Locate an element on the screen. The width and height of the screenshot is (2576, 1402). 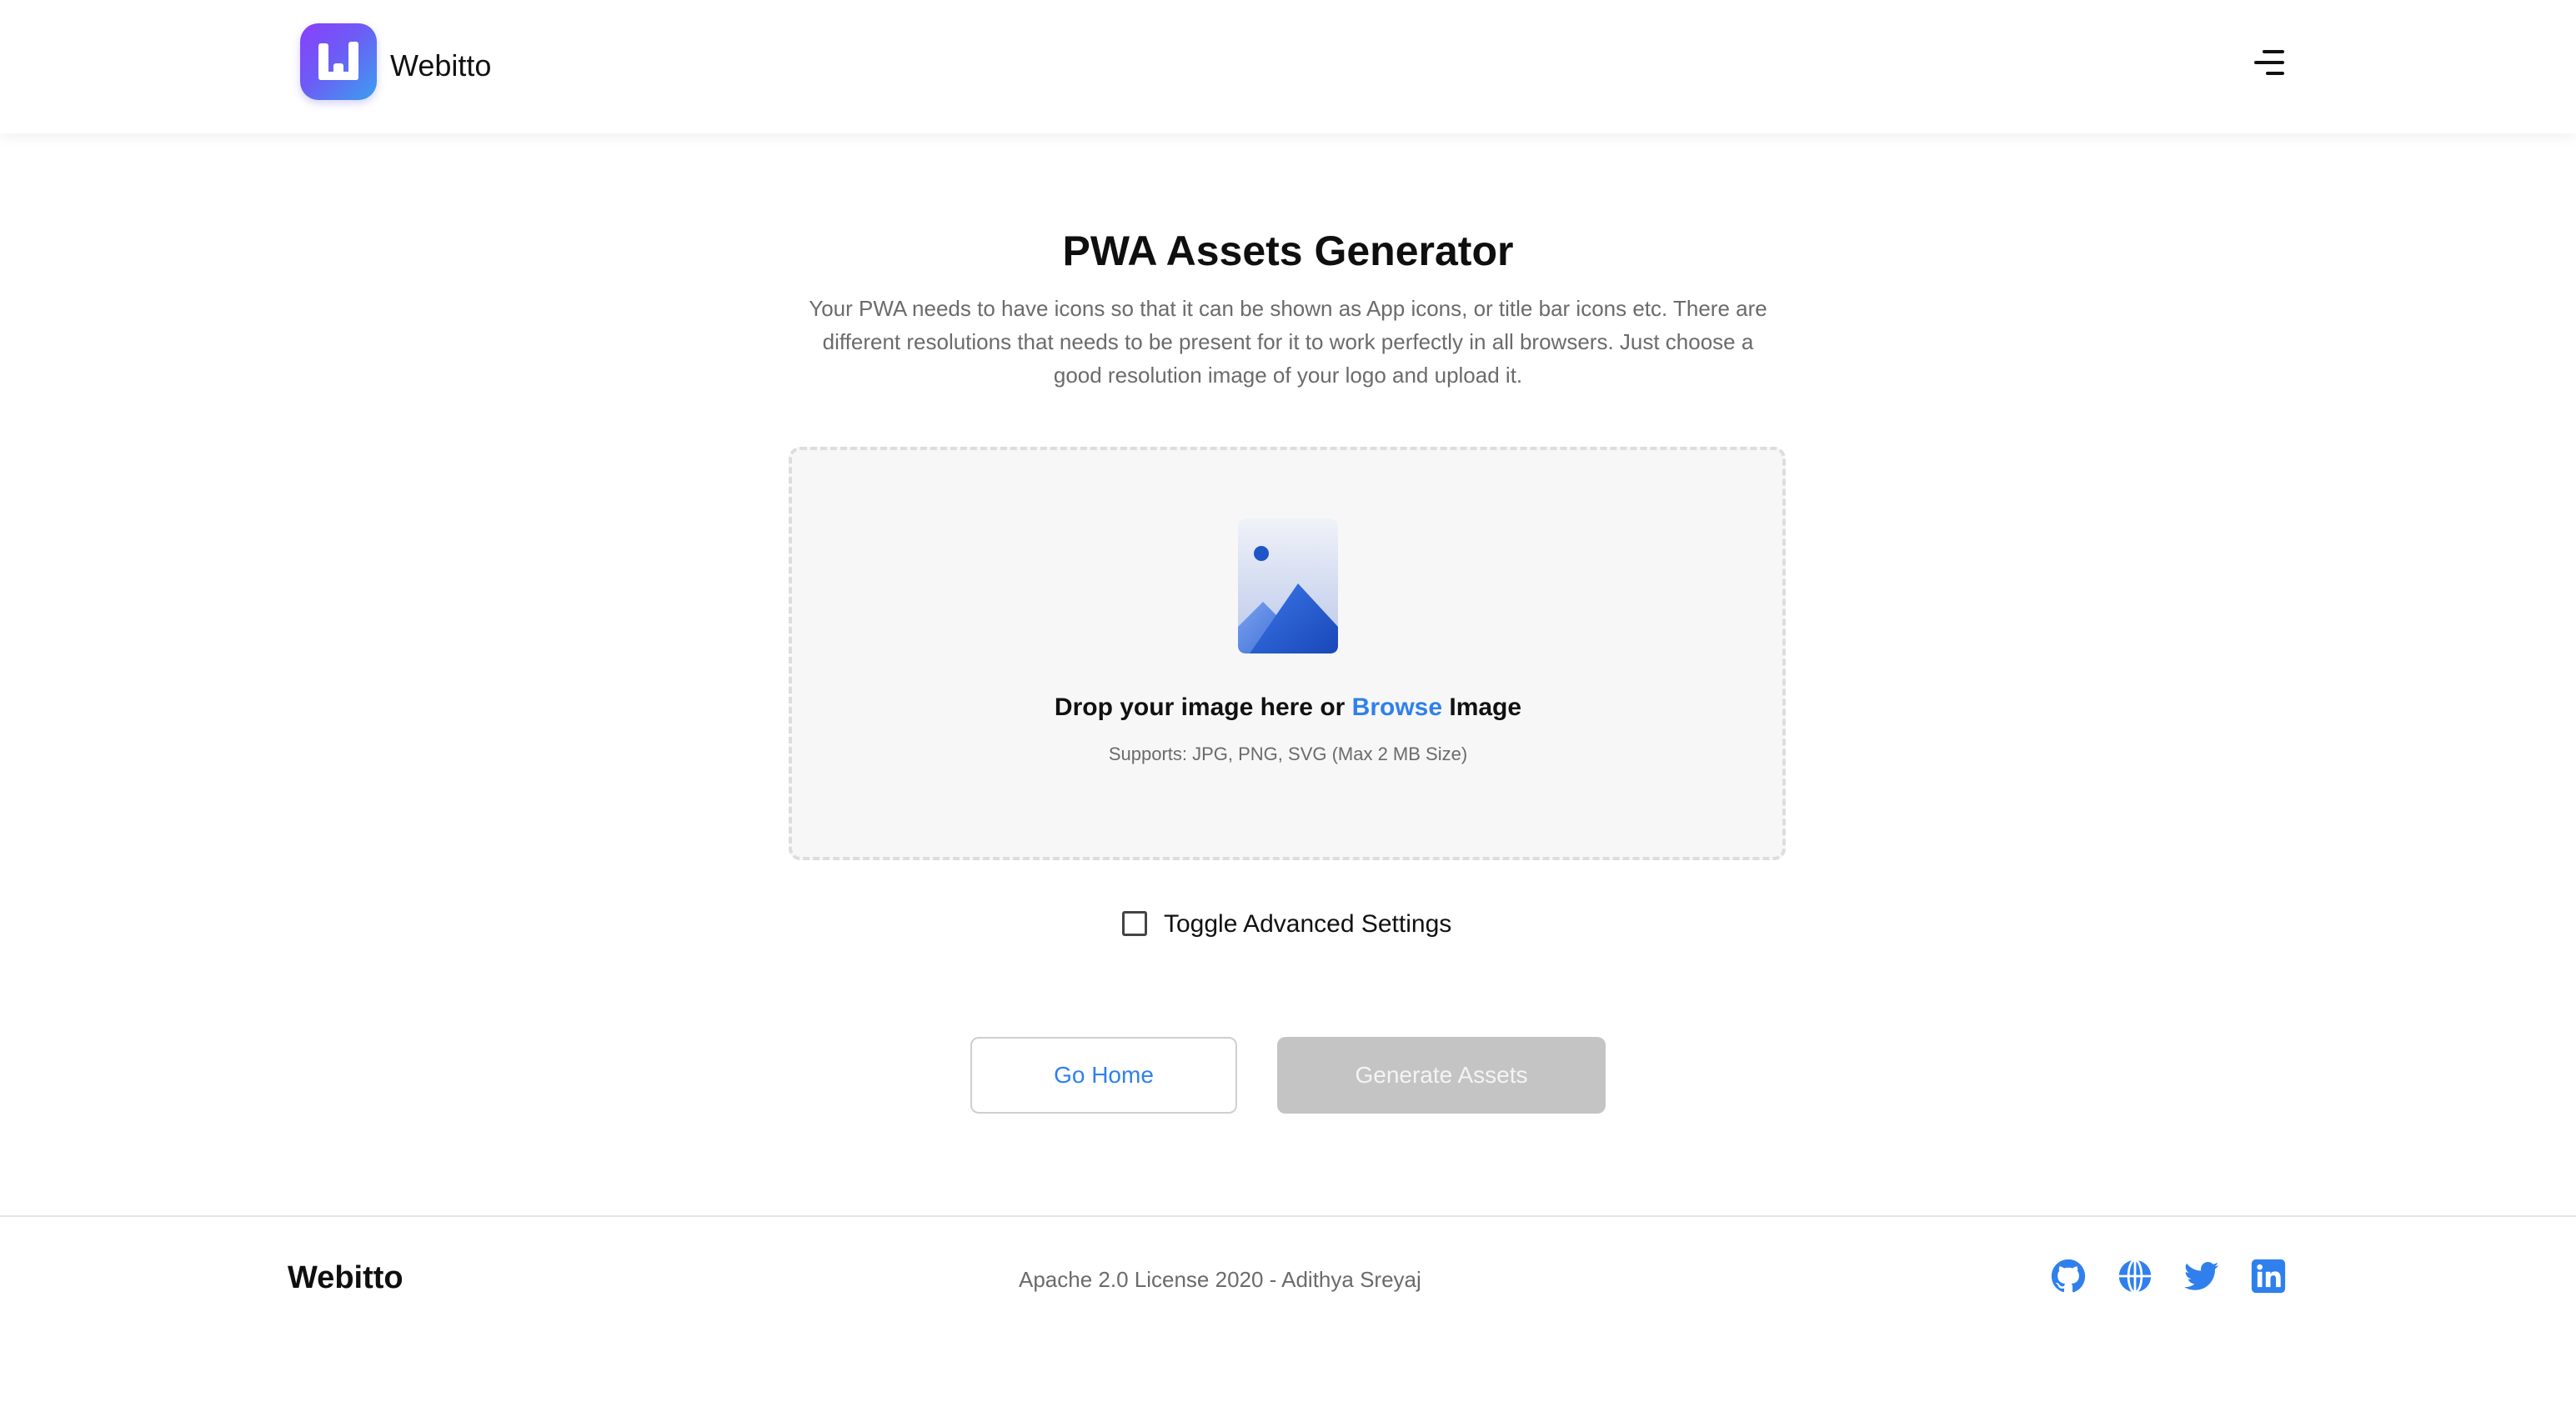
bar-chart-logo-icon is located at coordinates (338, 61).